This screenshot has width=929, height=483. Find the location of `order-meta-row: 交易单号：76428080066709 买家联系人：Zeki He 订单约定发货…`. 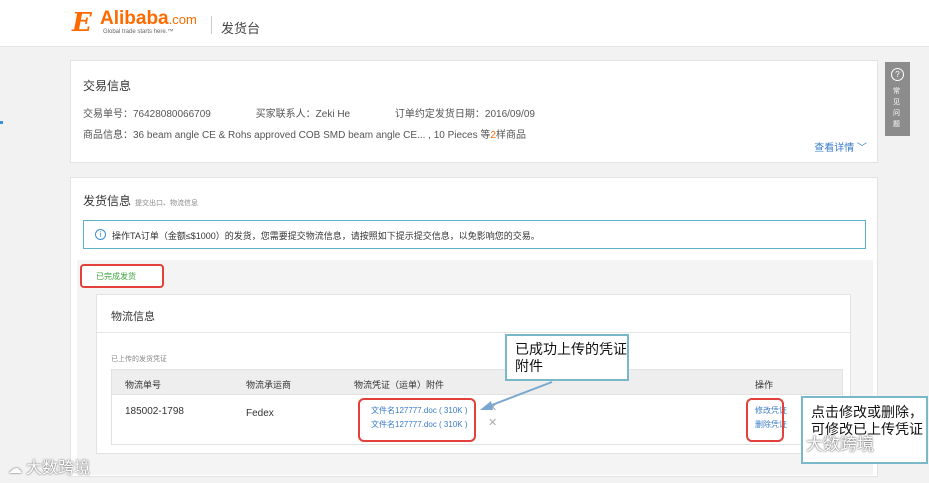

order-meta-row: 交易单号：76428080066709 买家联系人：Zeki He 订单约定发货… is located at coordinates (309, 112).